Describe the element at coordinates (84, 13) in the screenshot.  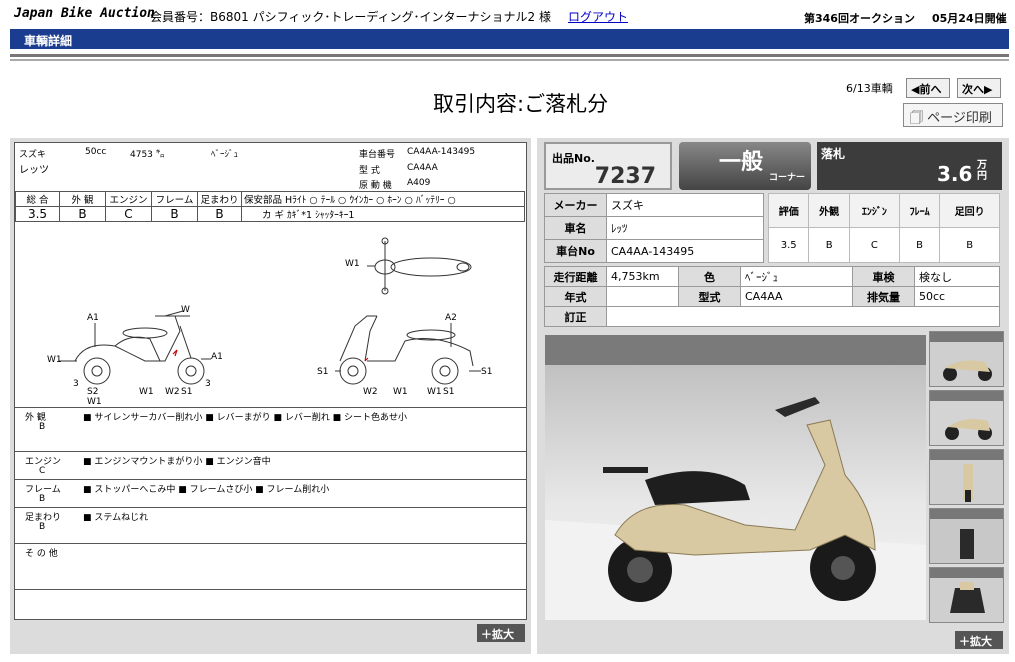
I see `site-logo: Japan Bike Auction` at that location.